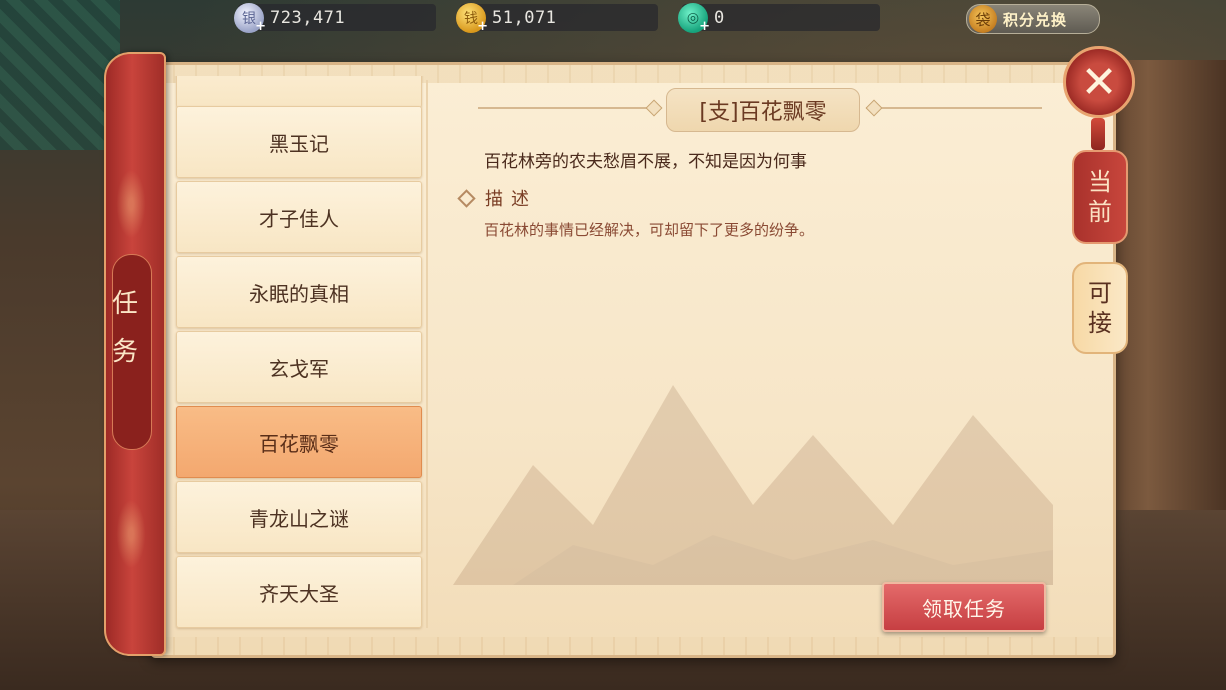 This screenshot has width=1226, height=690. What do you see at coordinates (299, 442) in the screenshot?
I see `quest-item-selected: 百花飘零` at bounding box center [299, 442].